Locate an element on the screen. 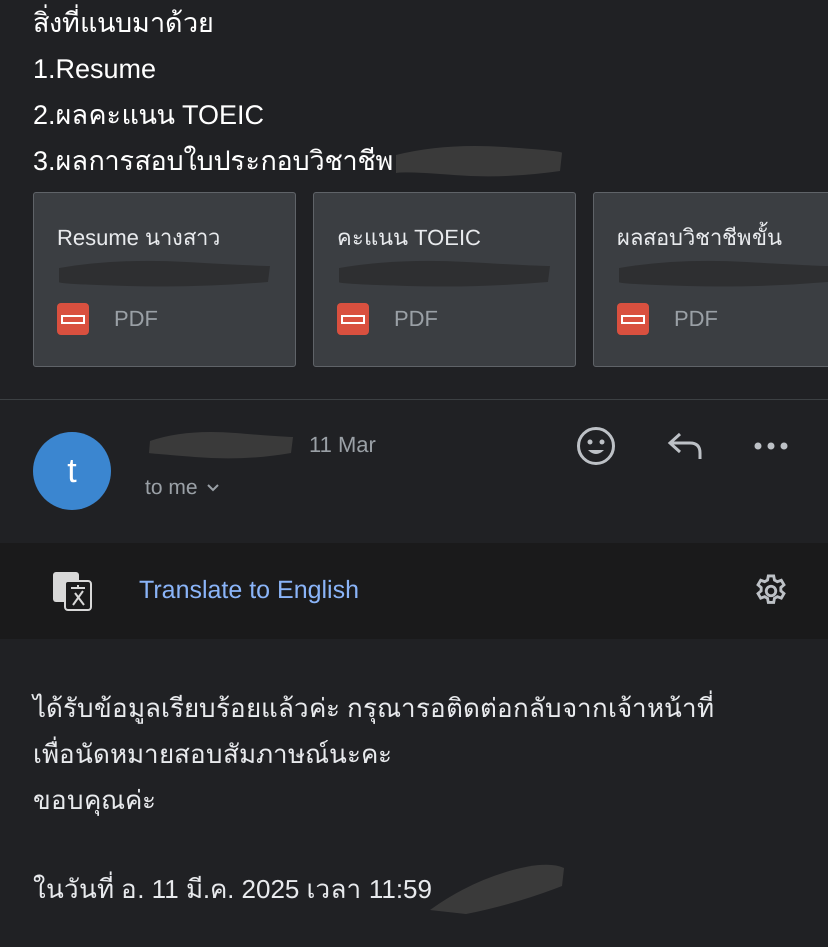 The width and height of the screenshot is (828, 947). attachment-title: คะแนน TOEIC is located at coordinates (409, 238).